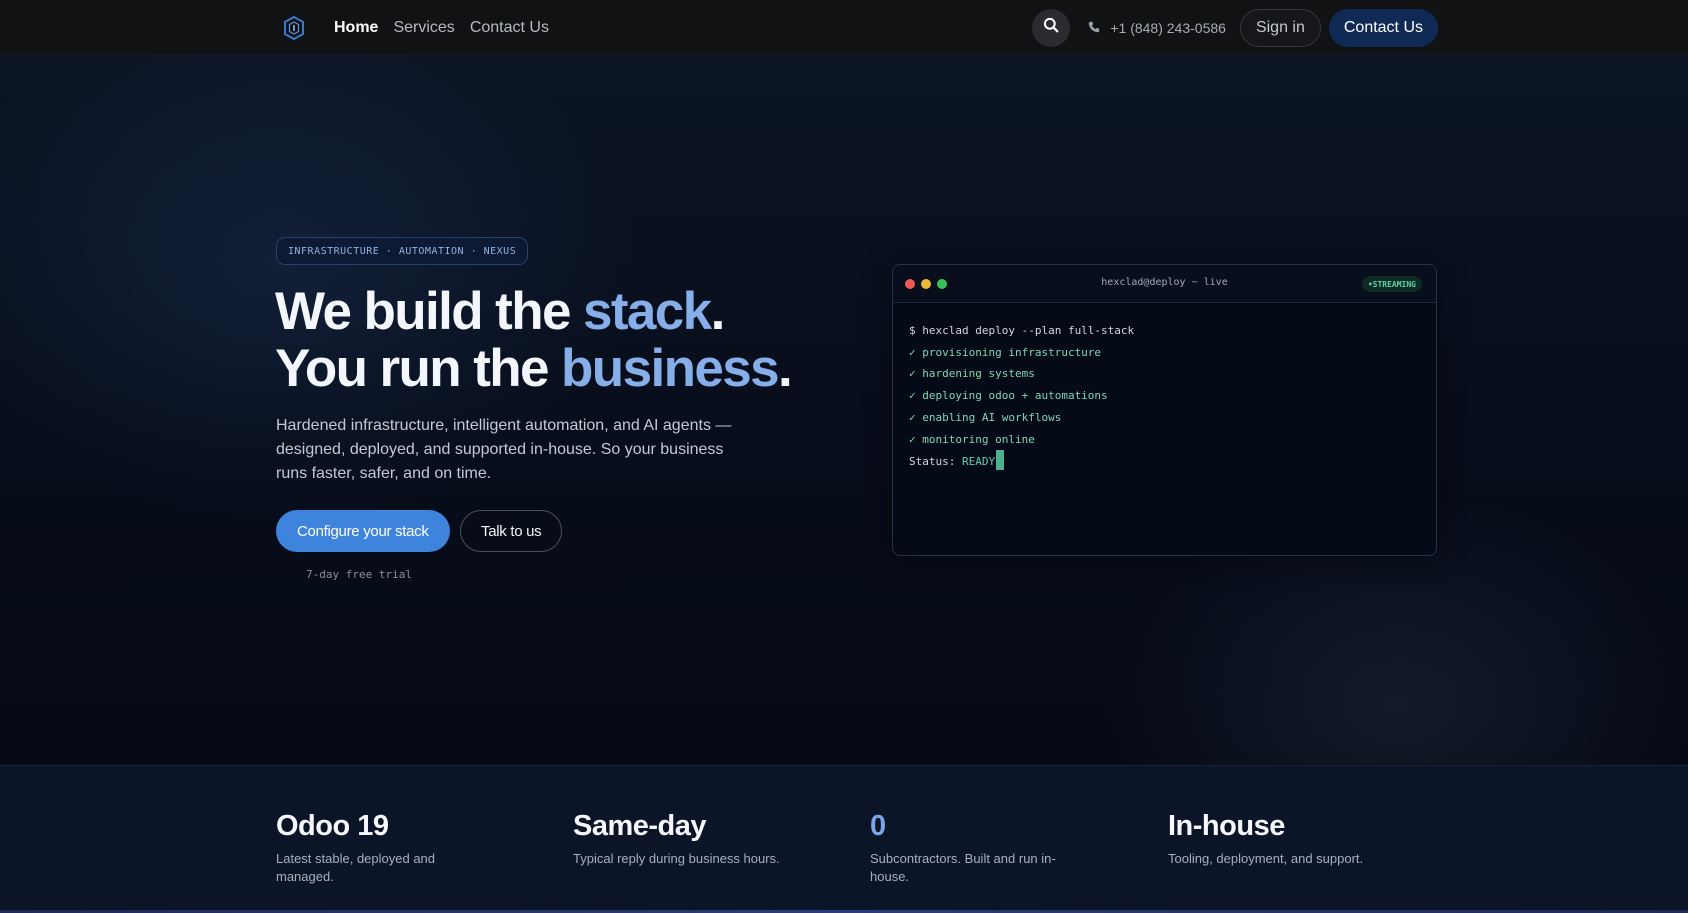  I want to click on stat-description: Subcontractors. Built and run in-house., so click(963, 867).